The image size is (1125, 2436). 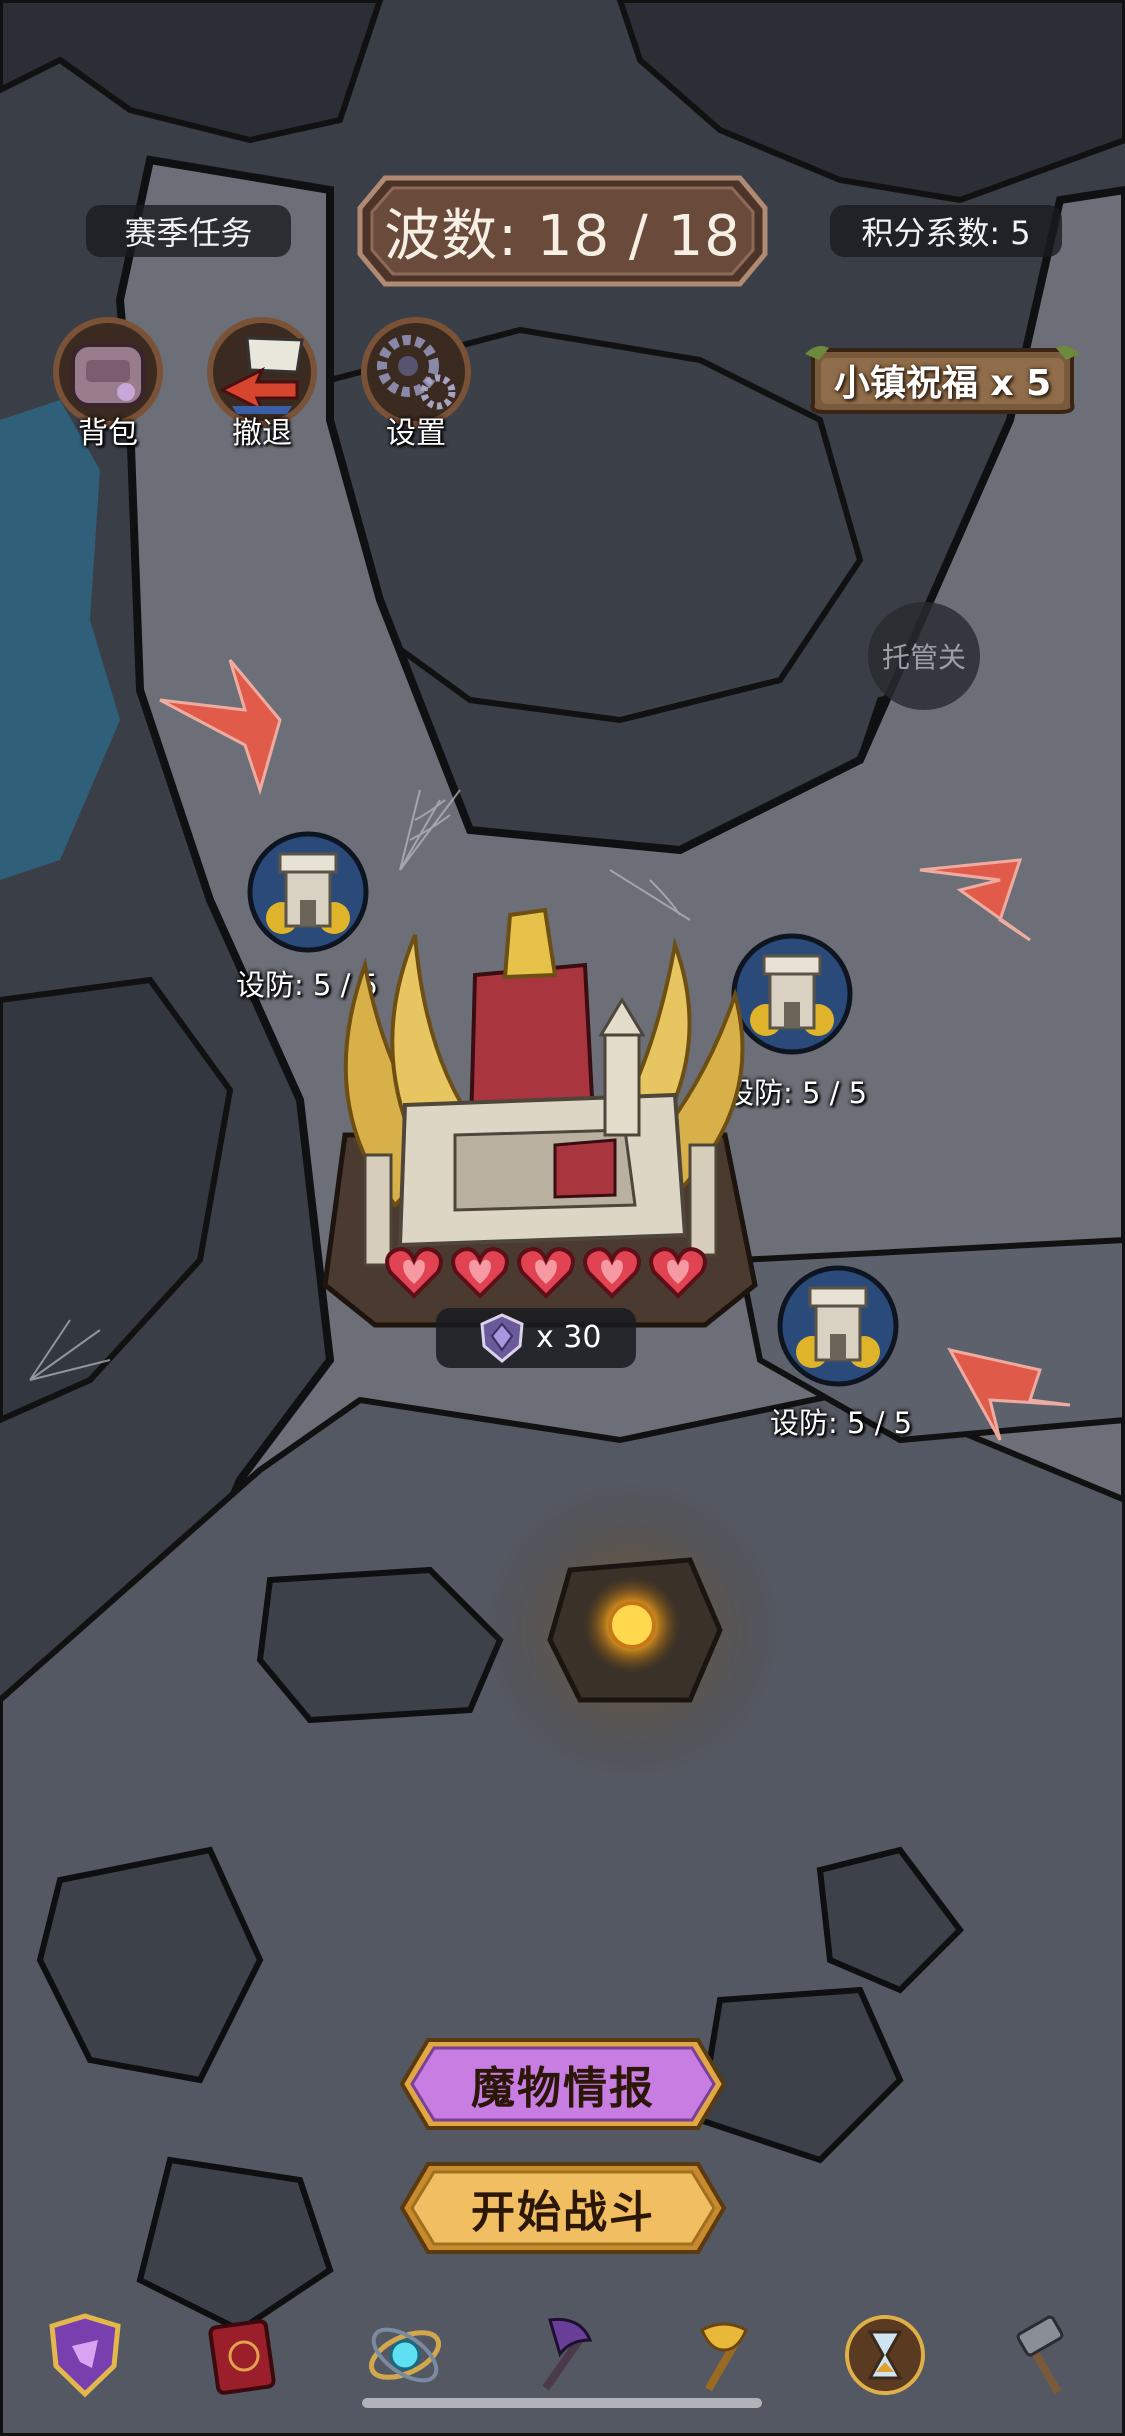 I want to click on monster-info-button: 魔物情报, so click(x=563, y=2084).